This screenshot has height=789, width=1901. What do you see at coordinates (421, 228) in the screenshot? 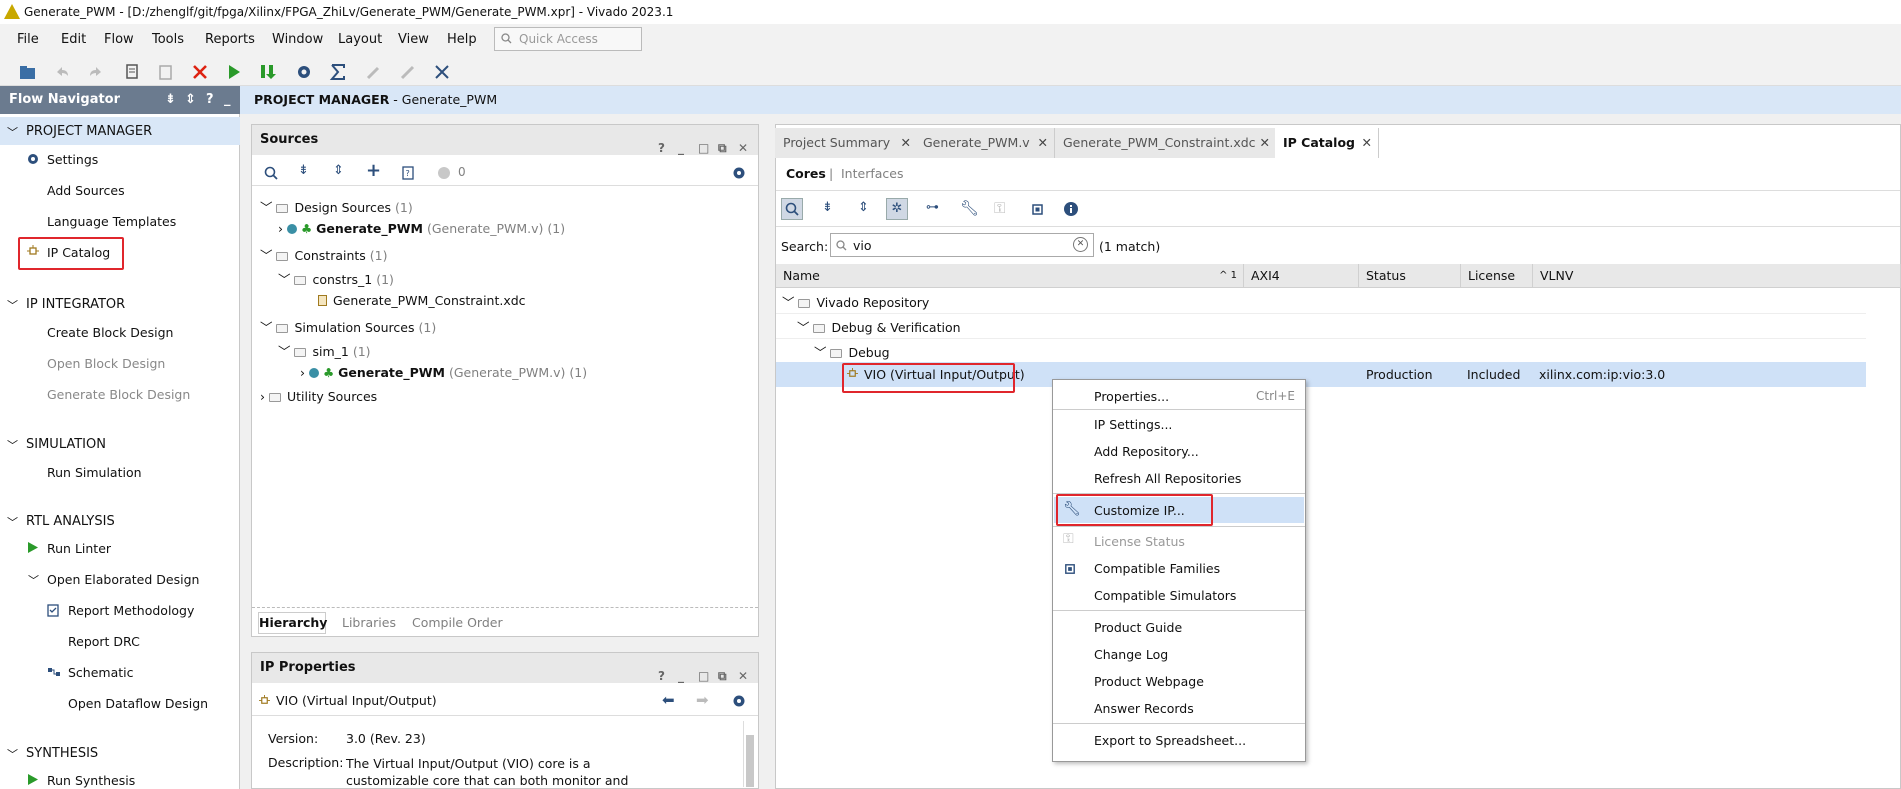
I see `tree-generate-pwm: › ♣ Generate_PWM (Generate_PWM.v) (1)` at bounding box center [421, 228].